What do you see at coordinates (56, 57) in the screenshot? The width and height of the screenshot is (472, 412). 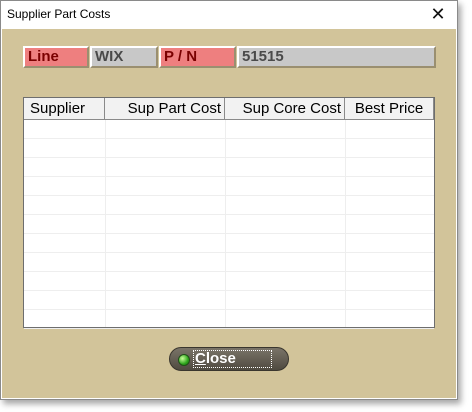 I see `line-label: Line` at bounding box center [56, 57].